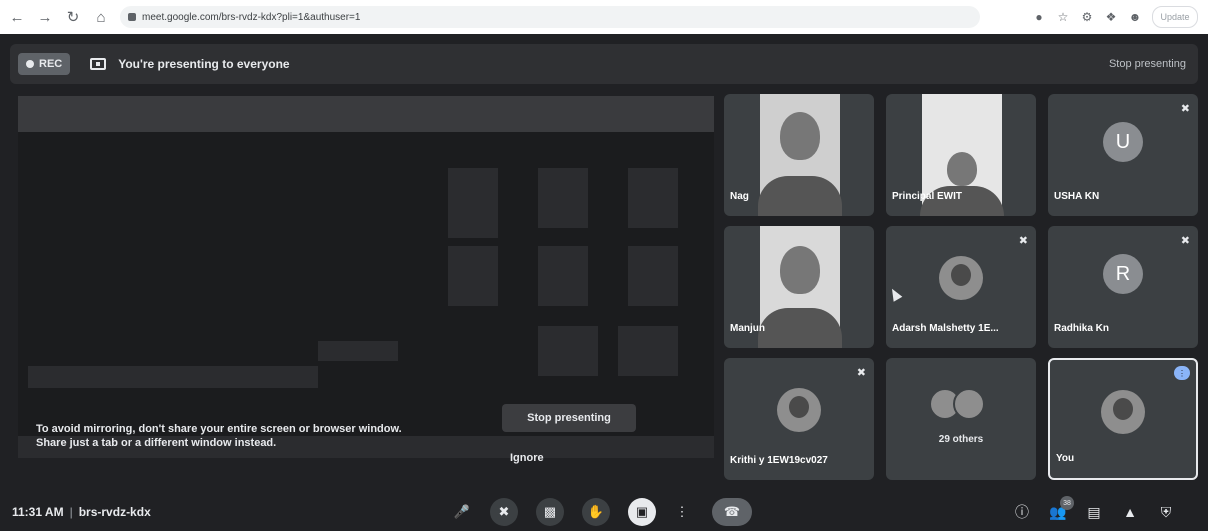 Image resolution: width=1208 pixels, height=531 pixels. I want to click on meeting-code: brs-rvdz-kdx, so click(114, 512).